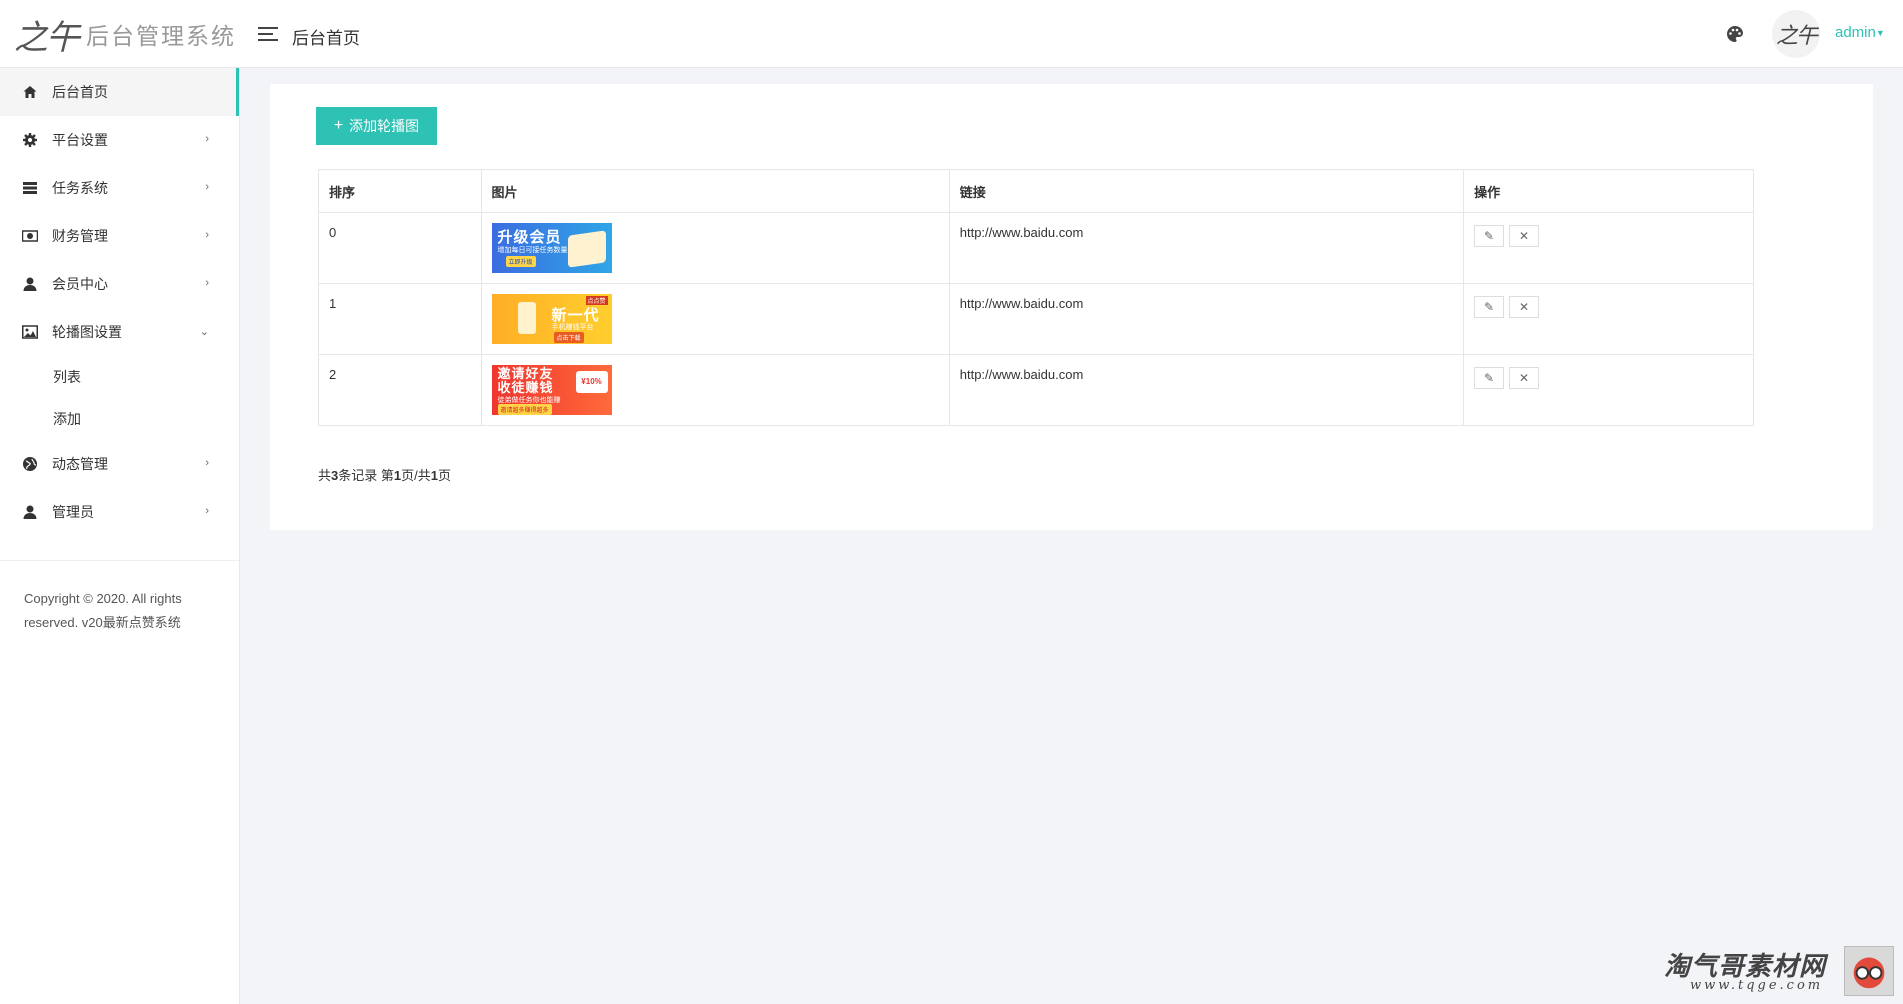 Image resolution: width=1903 pixels, height=1004 pixels. I want to click on pager-text: 条记录 第, so click(366, 475).